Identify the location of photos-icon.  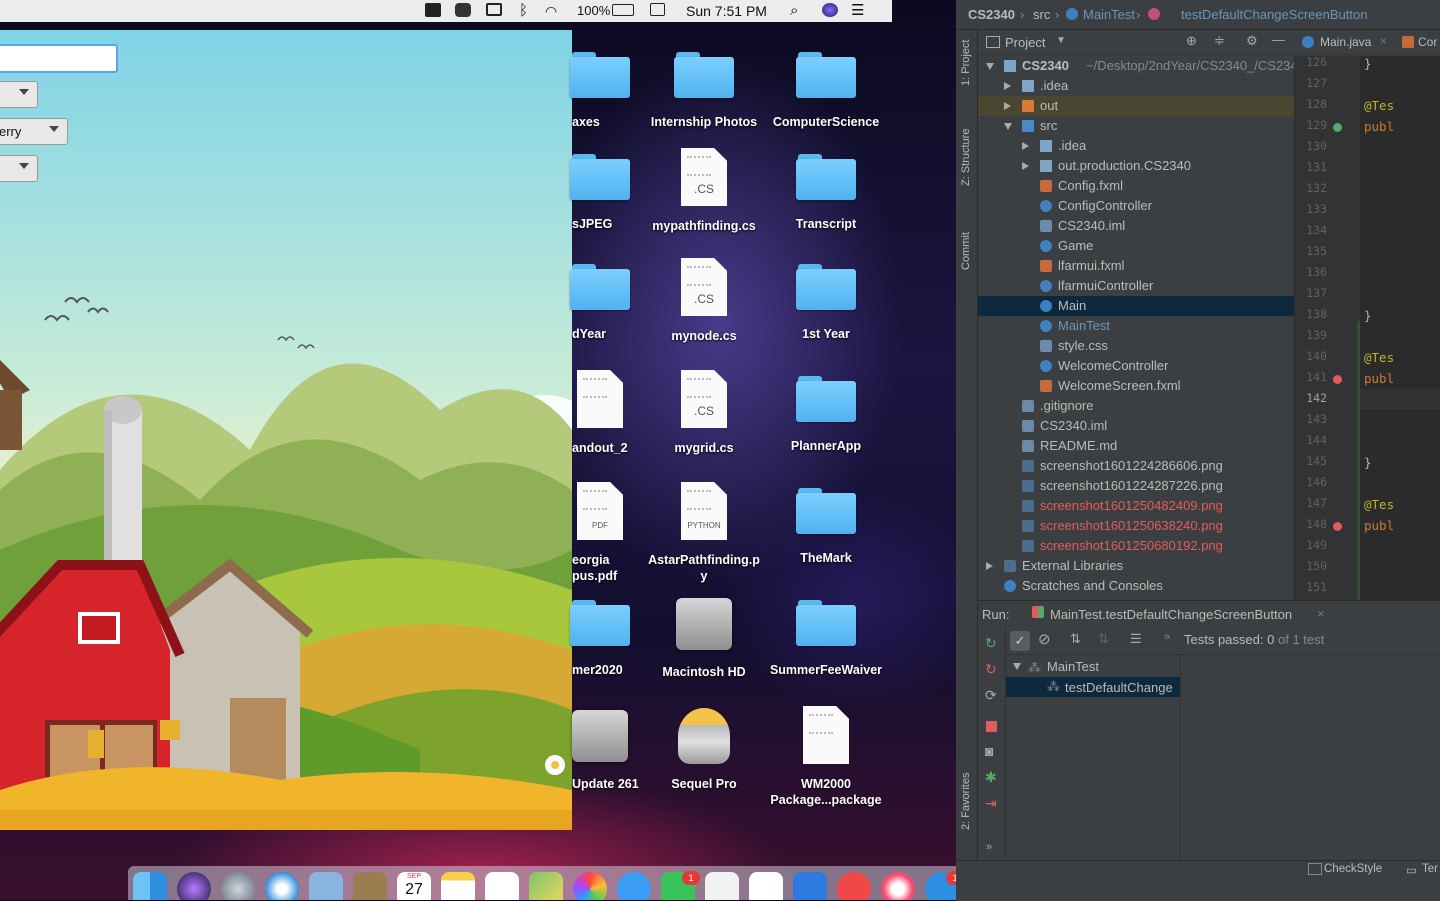
(590, 886).